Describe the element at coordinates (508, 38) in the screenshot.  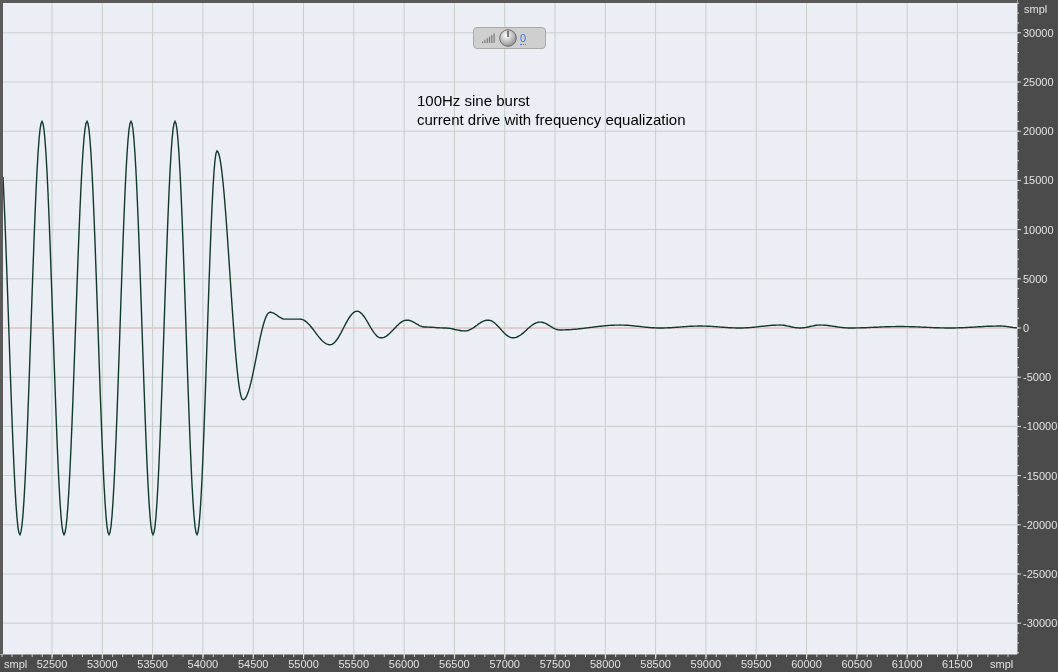
I see `knob-icon` at that location.